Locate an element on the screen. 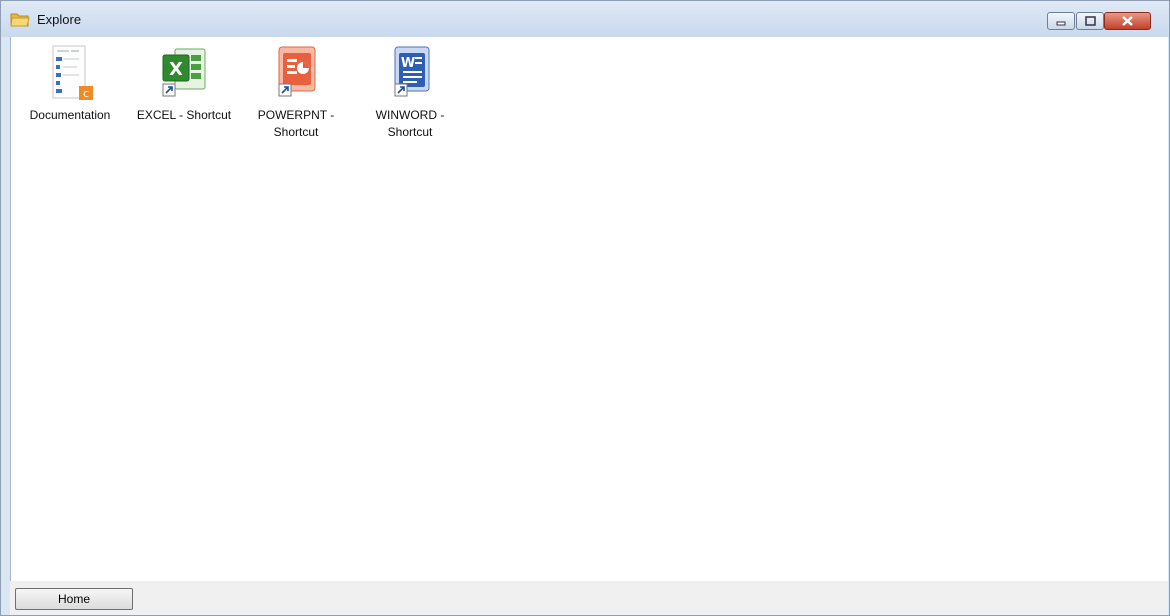  item-label: POWERPNT - Shortcut is located at coordinates (296, 123).